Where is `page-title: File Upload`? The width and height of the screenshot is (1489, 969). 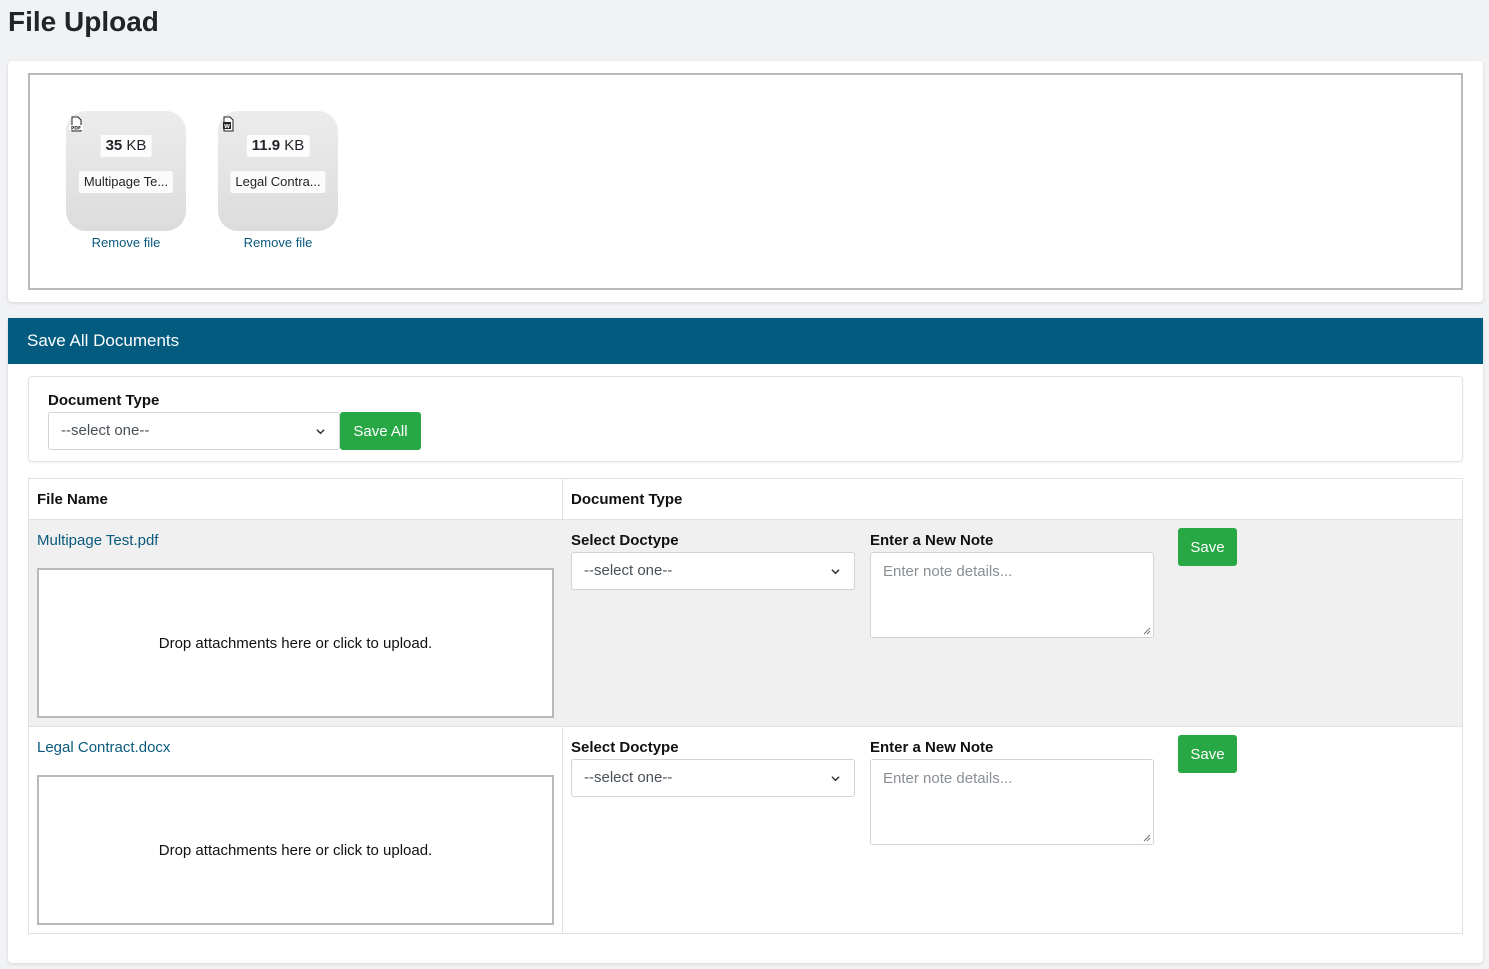
page-title: File Upload is located at coordinates (83, 21).